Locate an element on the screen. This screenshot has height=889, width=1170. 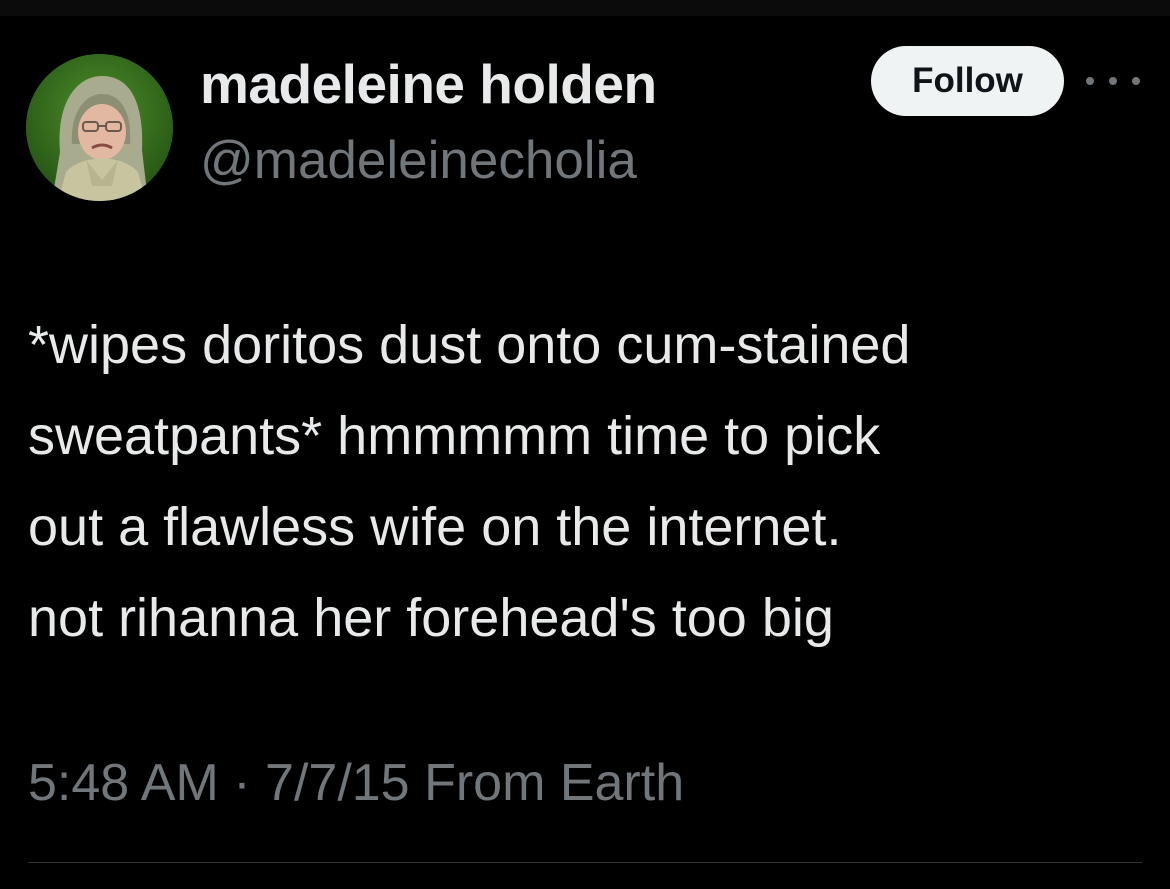
tweet-date: 7/7/15 is located at coordinates (337, 783).